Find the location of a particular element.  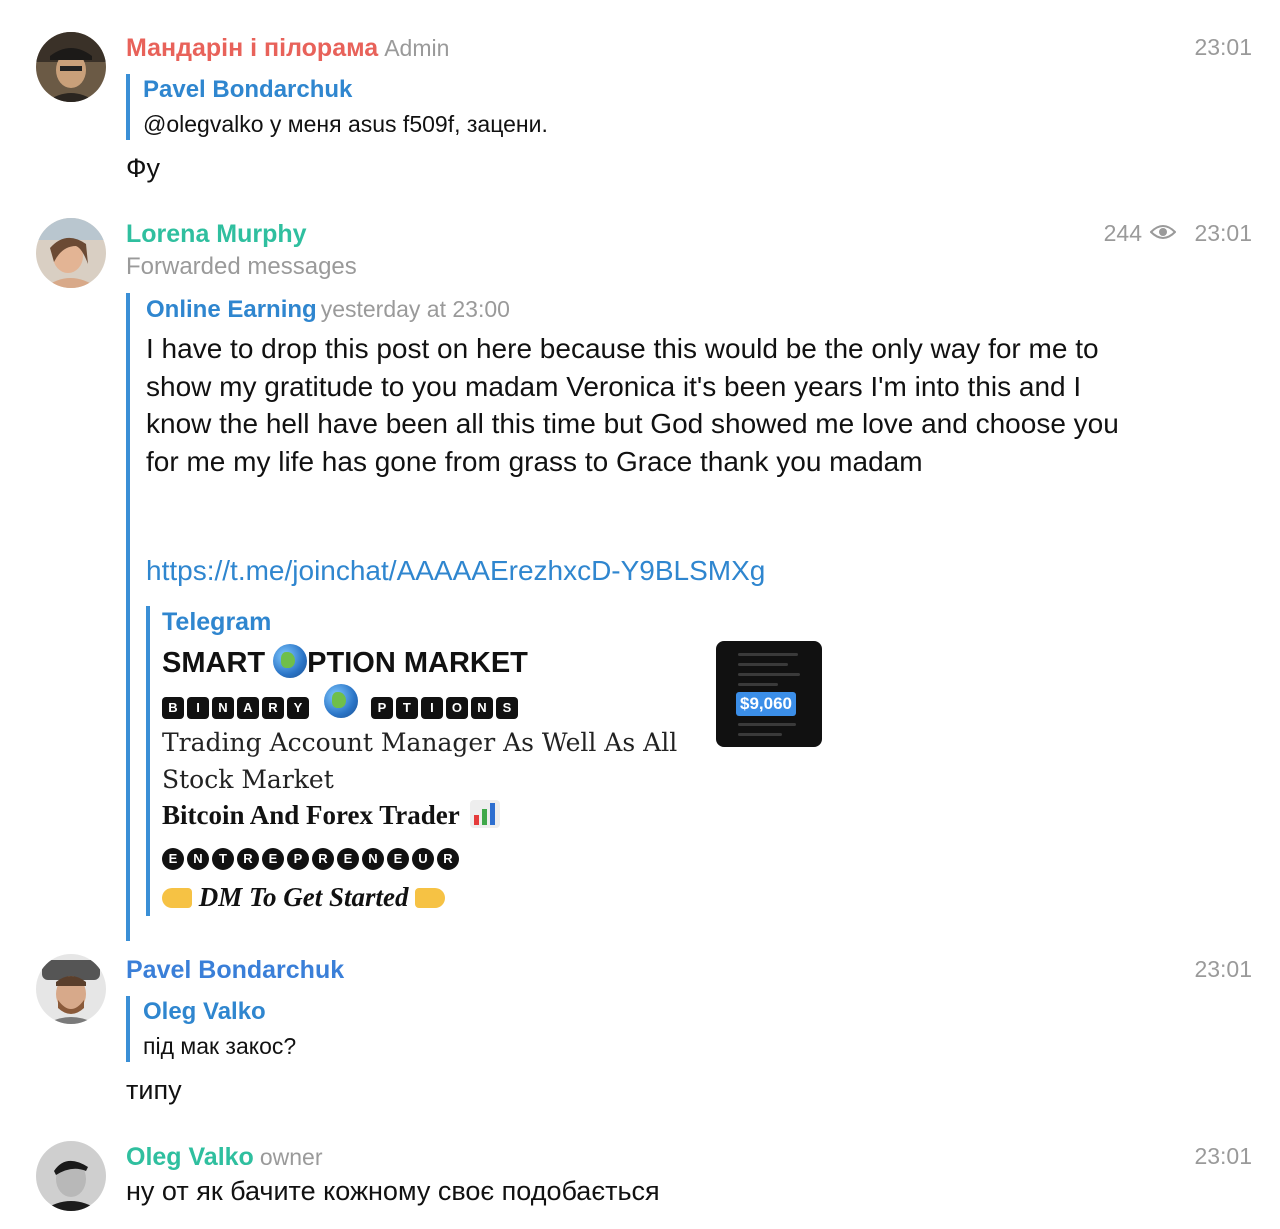

letter-tile: O is located at coordinates (456, 708).